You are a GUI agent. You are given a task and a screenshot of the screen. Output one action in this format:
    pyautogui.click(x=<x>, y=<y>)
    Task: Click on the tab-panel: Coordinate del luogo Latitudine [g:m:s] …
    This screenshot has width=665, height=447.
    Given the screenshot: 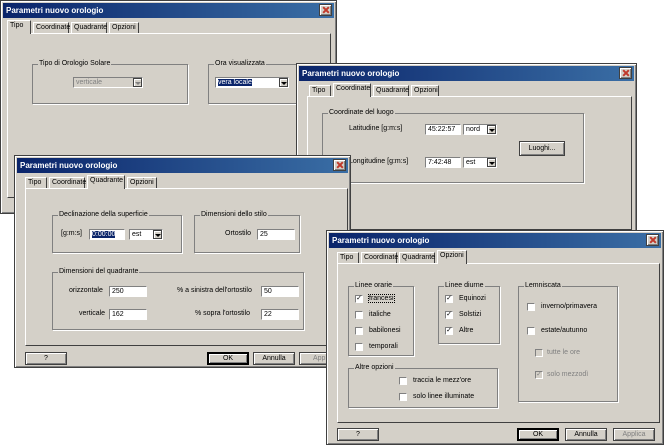 What is the action you would take?
    pyautogui.click(x=469, y=163)
    